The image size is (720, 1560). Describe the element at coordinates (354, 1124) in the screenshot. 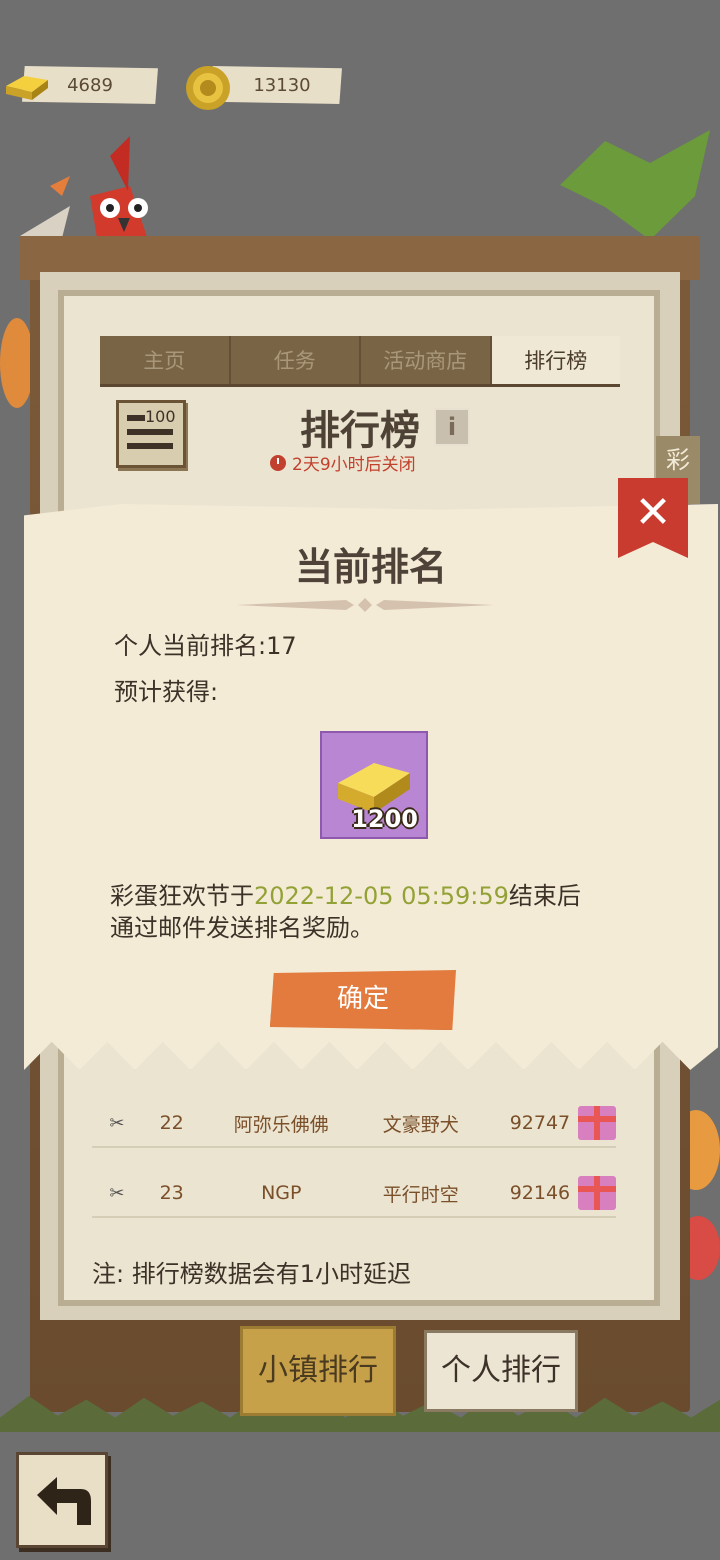

I see `table-row: ✂ 22 阿弥乐佛佛 文豪野犬 92747` at that location.